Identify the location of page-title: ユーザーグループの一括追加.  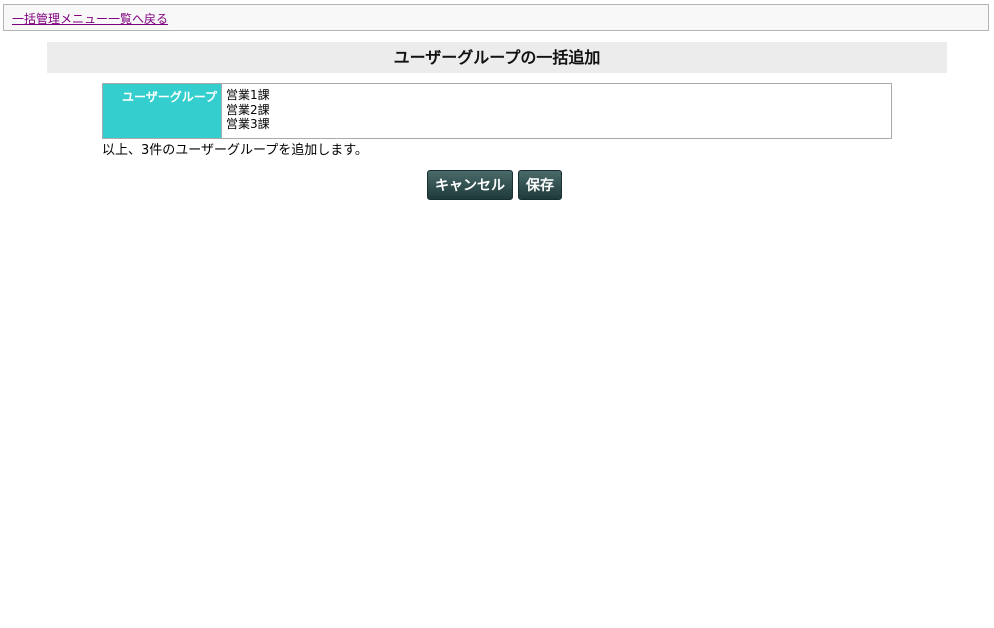
(497, 57).